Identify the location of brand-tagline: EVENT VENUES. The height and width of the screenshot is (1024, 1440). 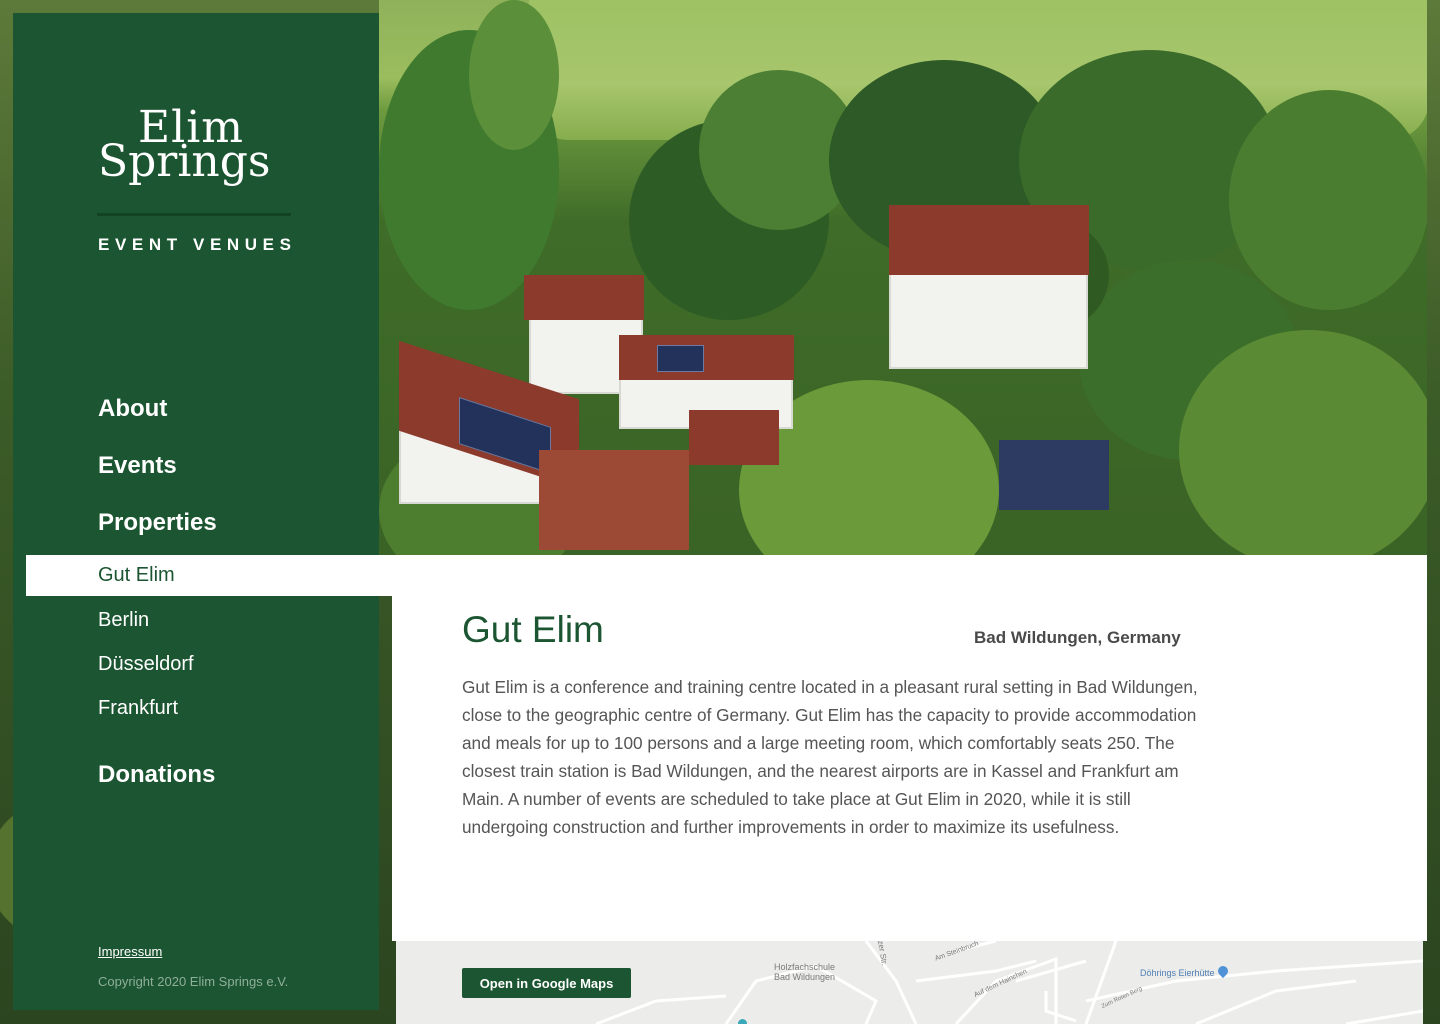
(197, 244).